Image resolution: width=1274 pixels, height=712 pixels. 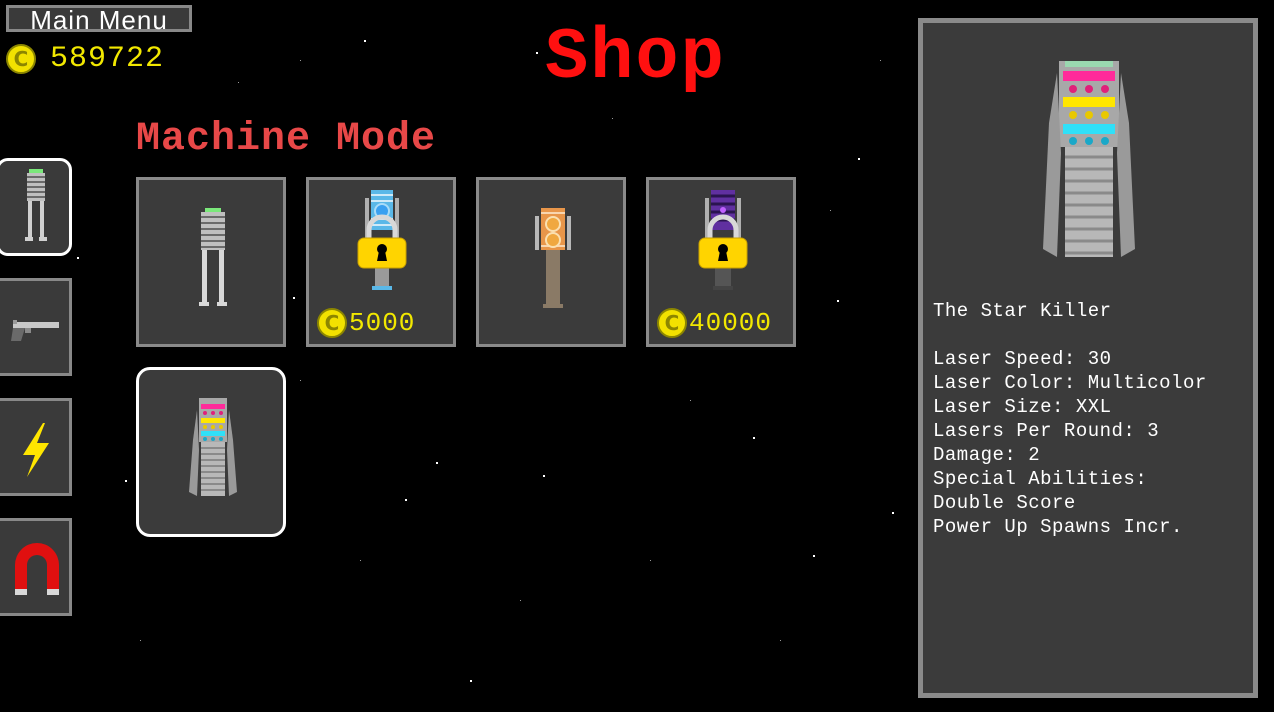 I want to click on page-title: Shop, so click(x=635, y=58).